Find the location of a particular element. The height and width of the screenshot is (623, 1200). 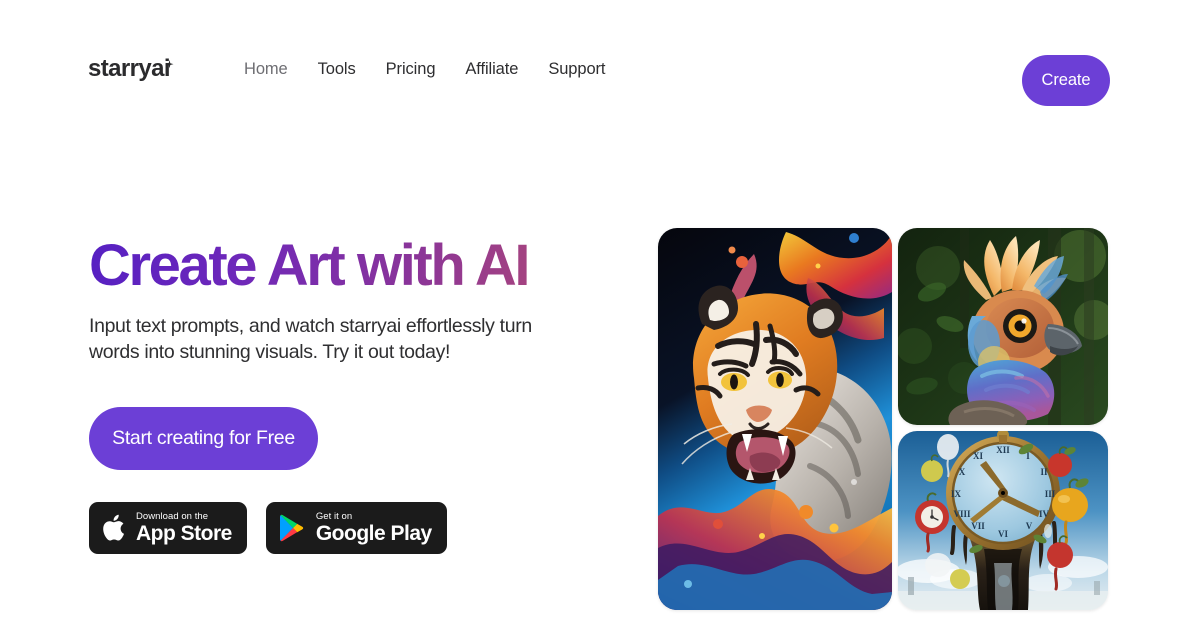

google-play-icon is located at coordinates (292, 528).